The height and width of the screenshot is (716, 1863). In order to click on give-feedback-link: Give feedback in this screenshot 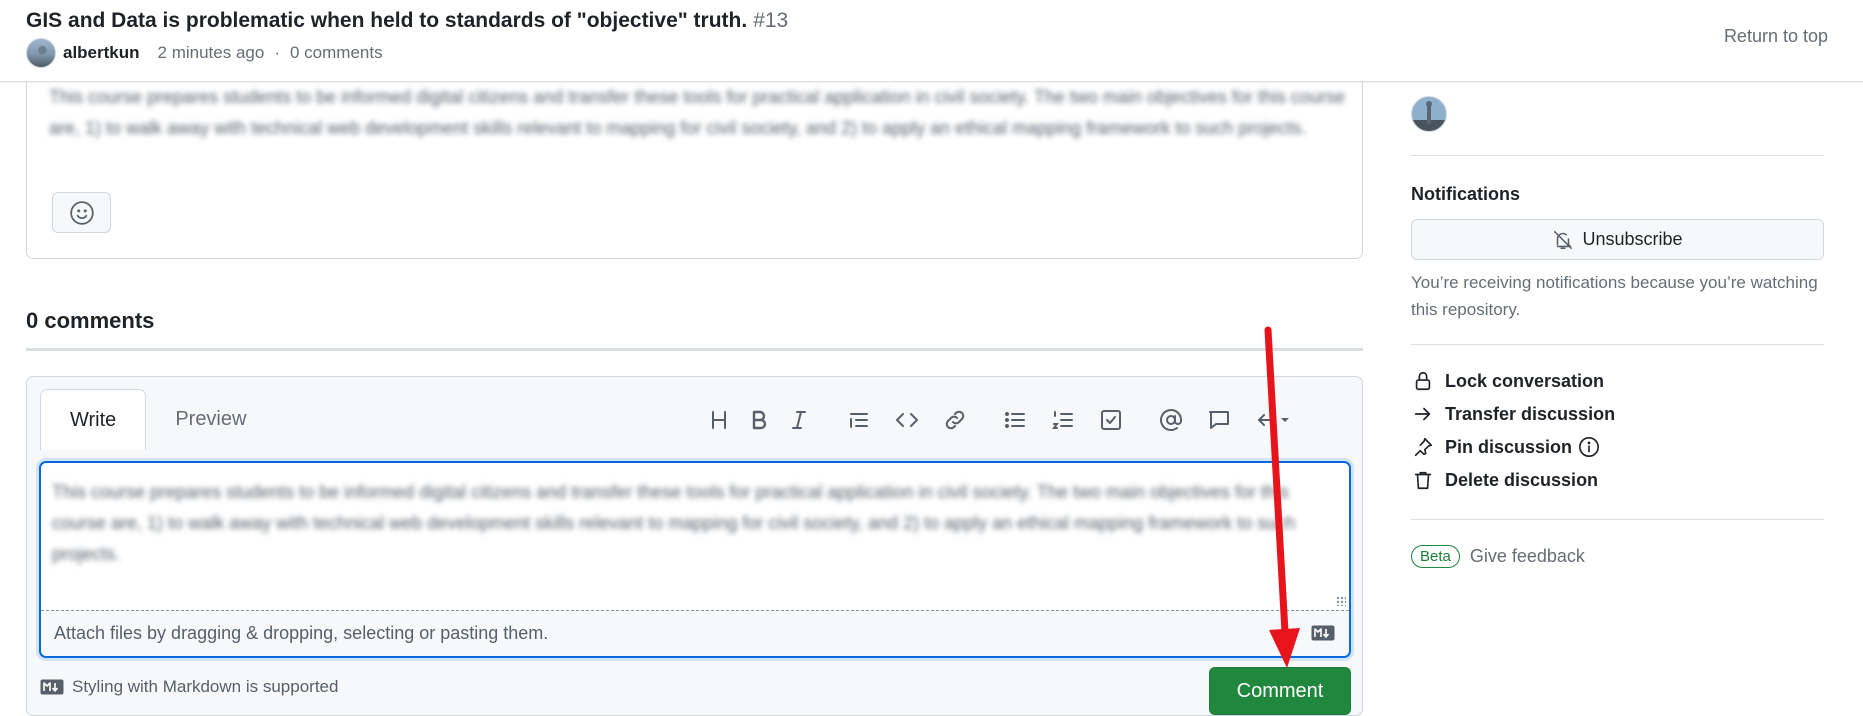, I will do `click(1527, 556)`.